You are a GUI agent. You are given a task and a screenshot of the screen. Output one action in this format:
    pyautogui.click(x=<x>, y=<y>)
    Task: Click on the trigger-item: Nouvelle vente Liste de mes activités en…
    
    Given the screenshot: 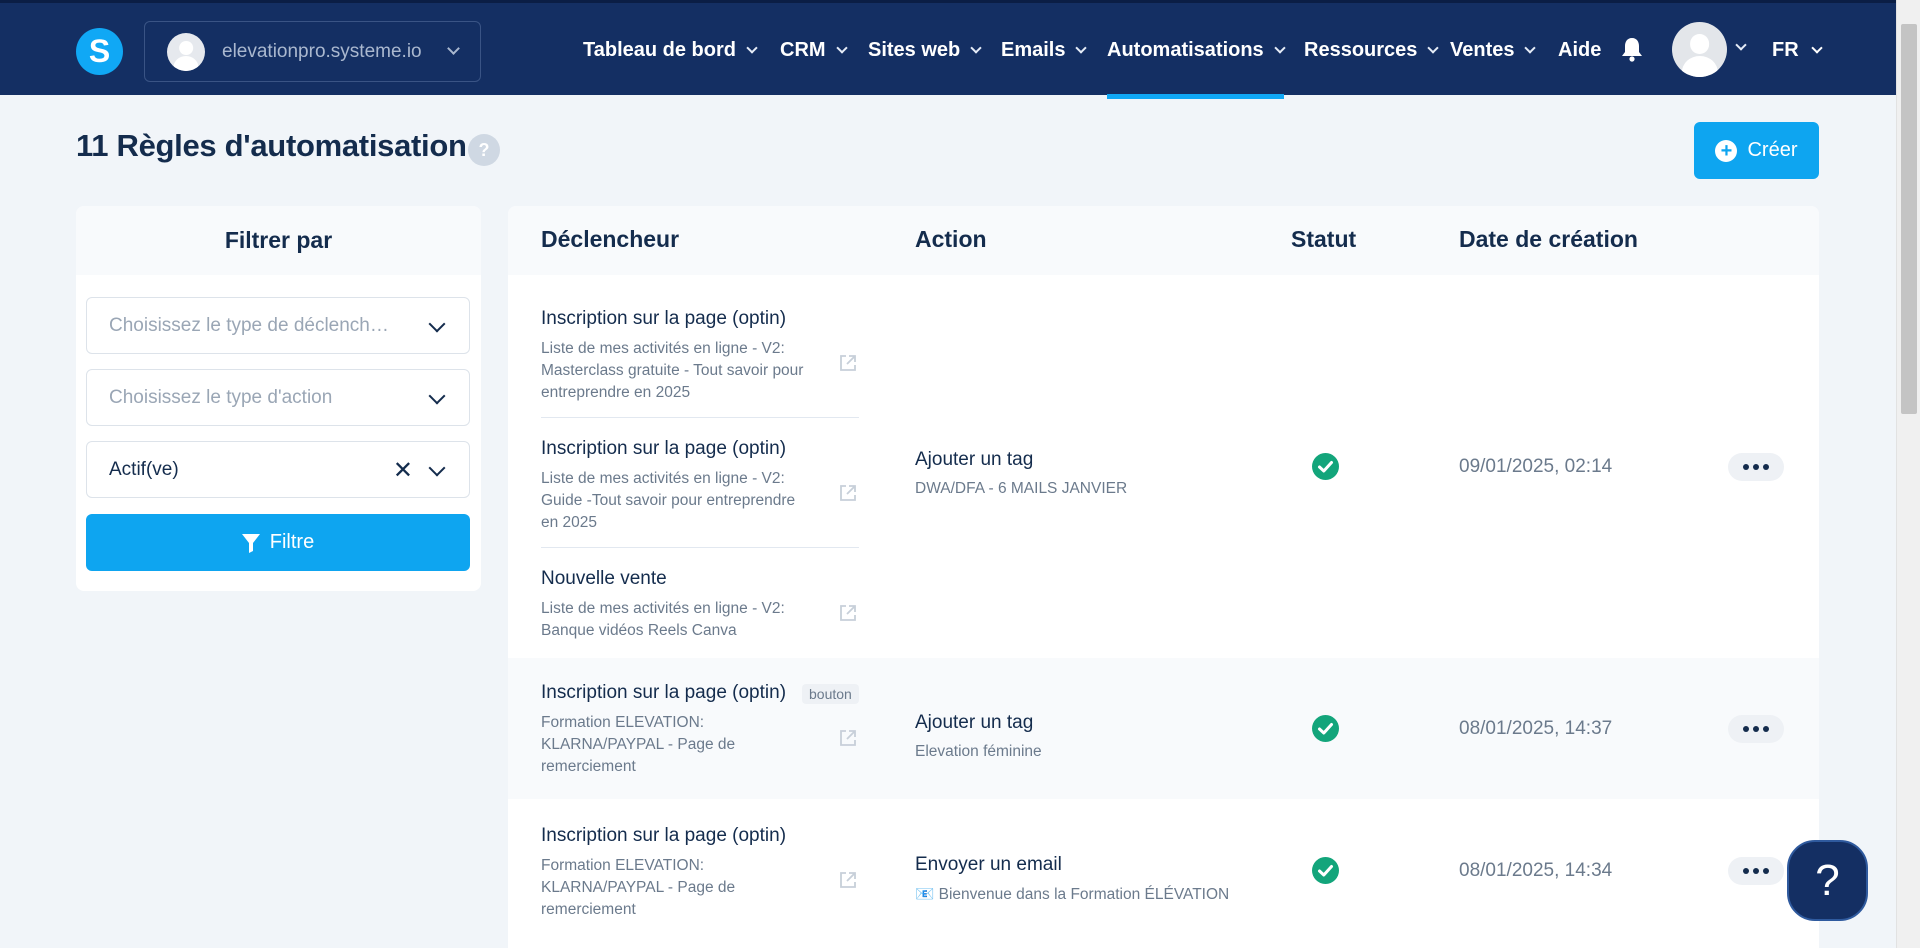 What is the action you would take?
    pyautogui.click(x=696, y=605)
    